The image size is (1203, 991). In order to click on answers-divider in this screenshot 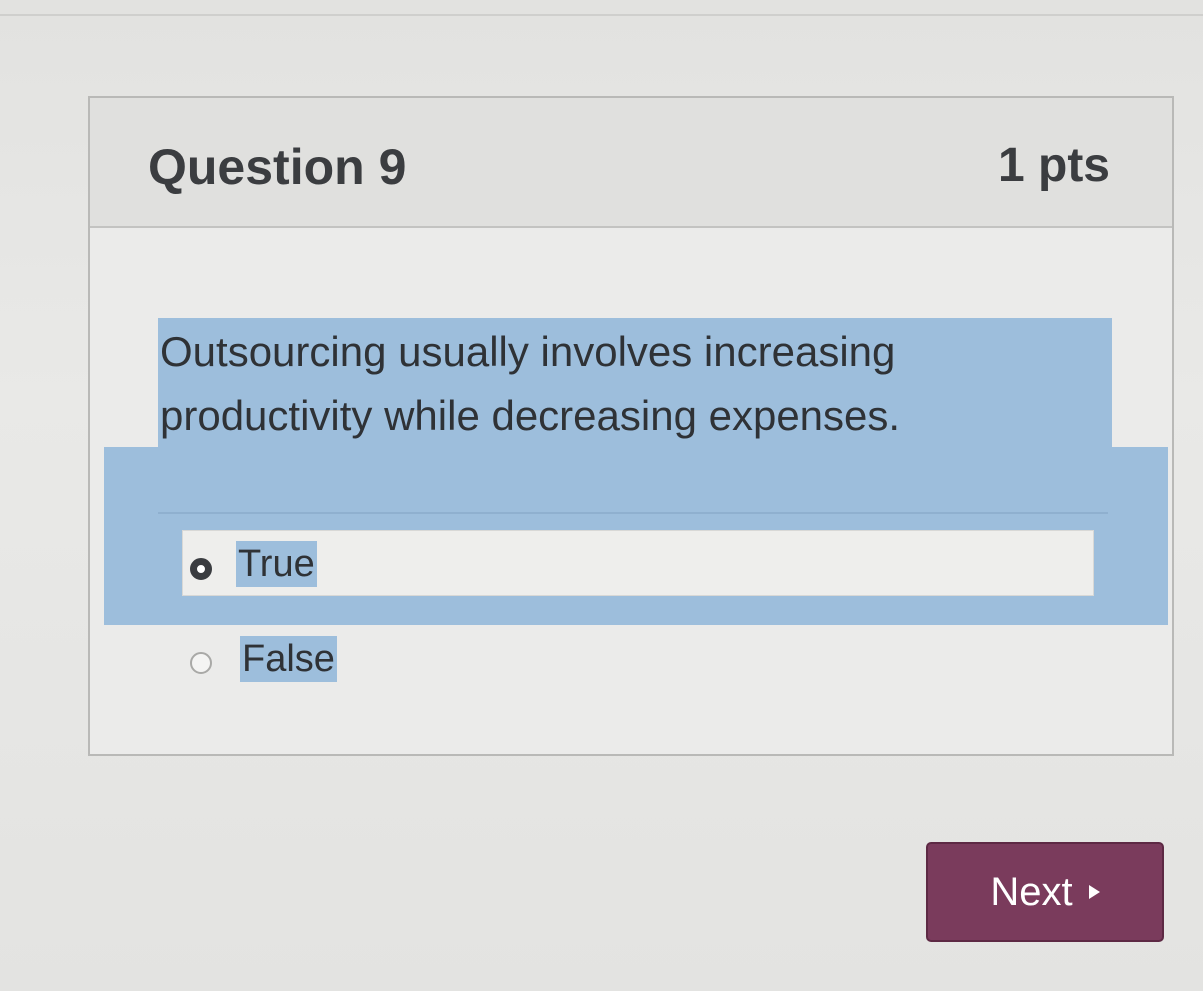, I will do `click(633, 513)`.